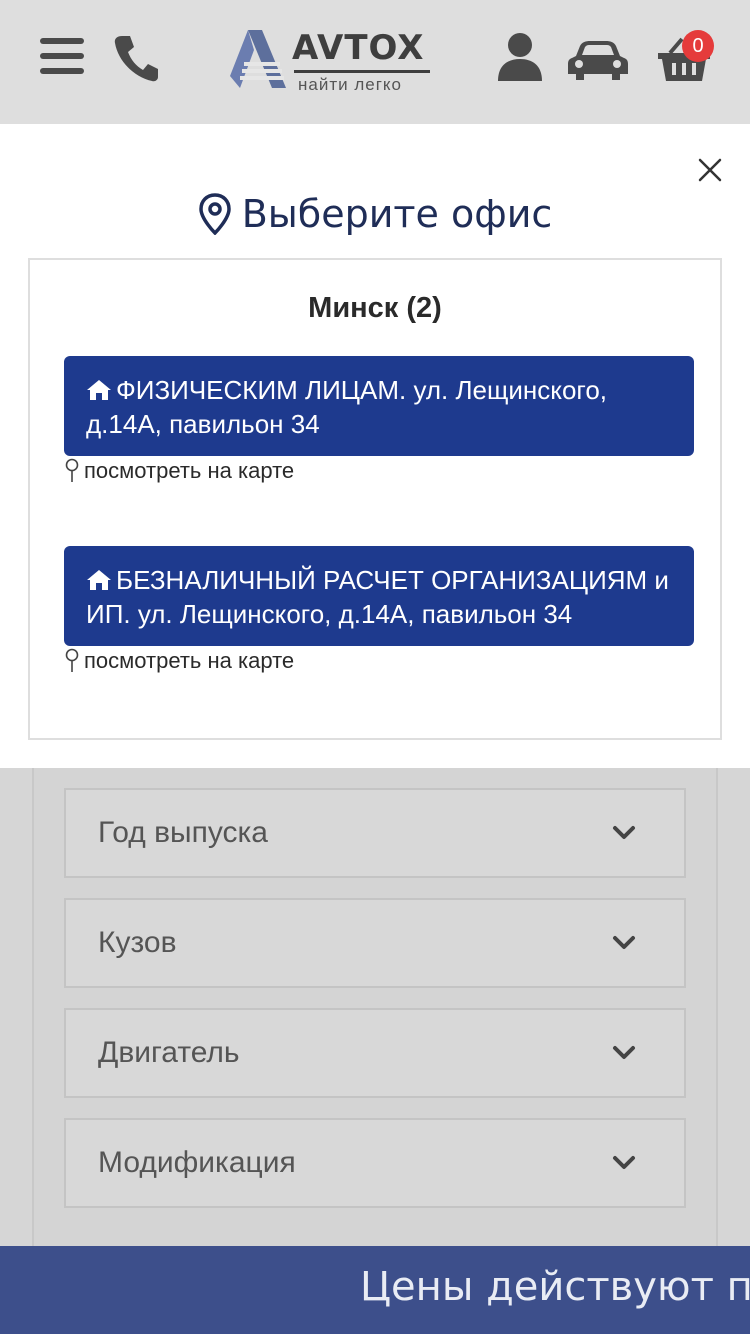 Image resolution: width=750 pixels, height=1334 pixels. I want to click on modification-select-label: Модификация, so click(197, 1162).